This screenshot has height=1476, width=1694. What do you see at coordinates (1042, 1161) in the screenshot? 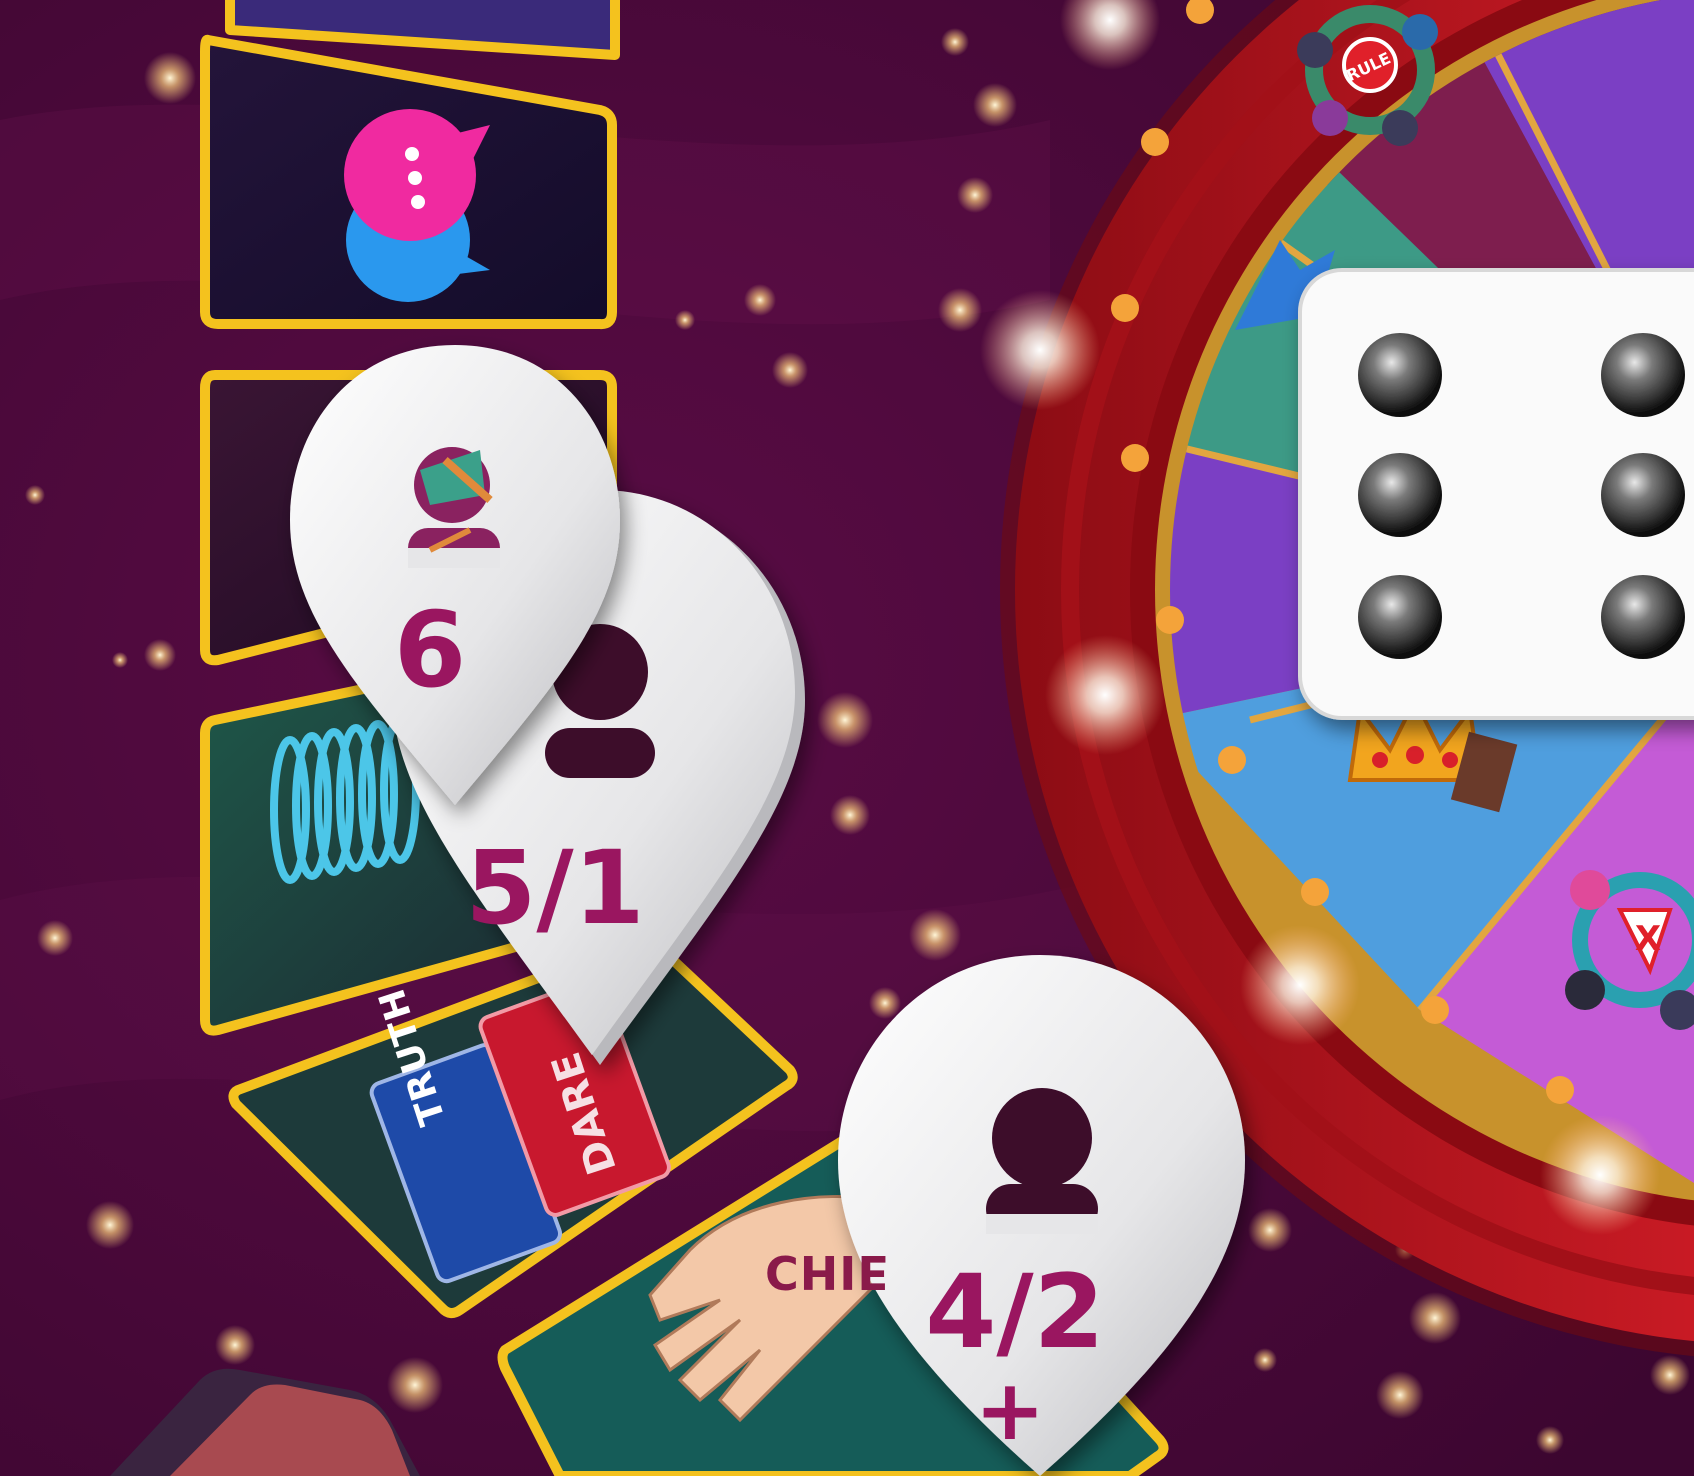
I see `player-icon` at bounding box center [1042, 1161].